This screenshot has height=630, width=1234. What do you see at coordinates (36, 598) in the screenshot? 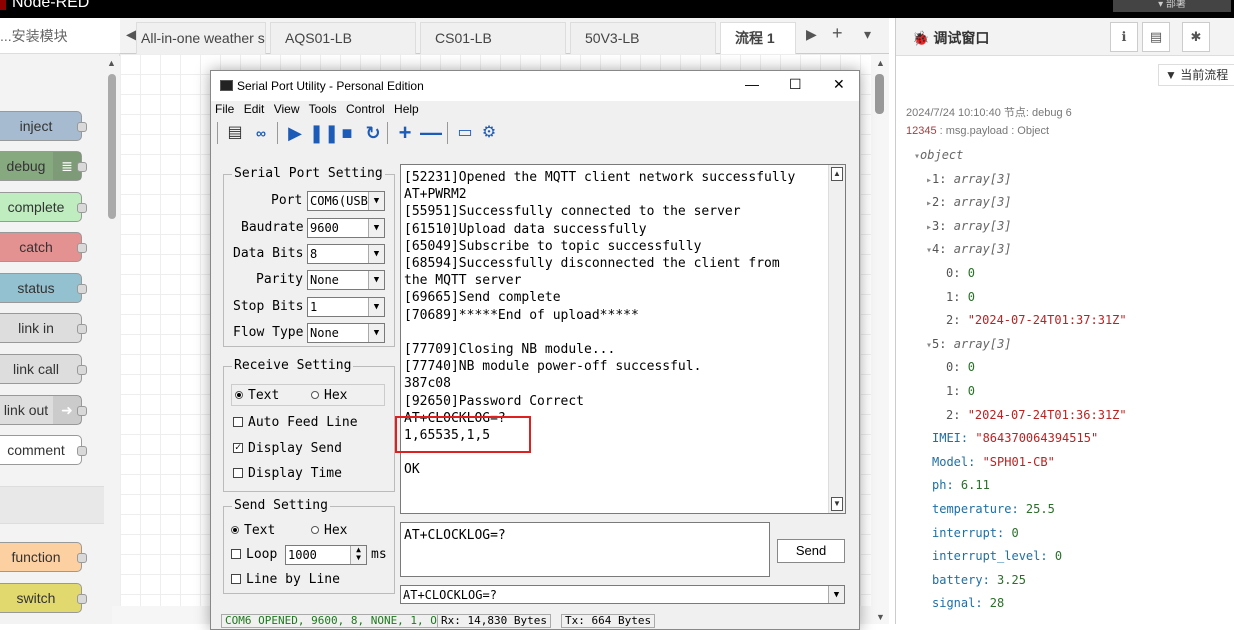
I see `palette-node-label: switch` at bounding box center [36, 598].